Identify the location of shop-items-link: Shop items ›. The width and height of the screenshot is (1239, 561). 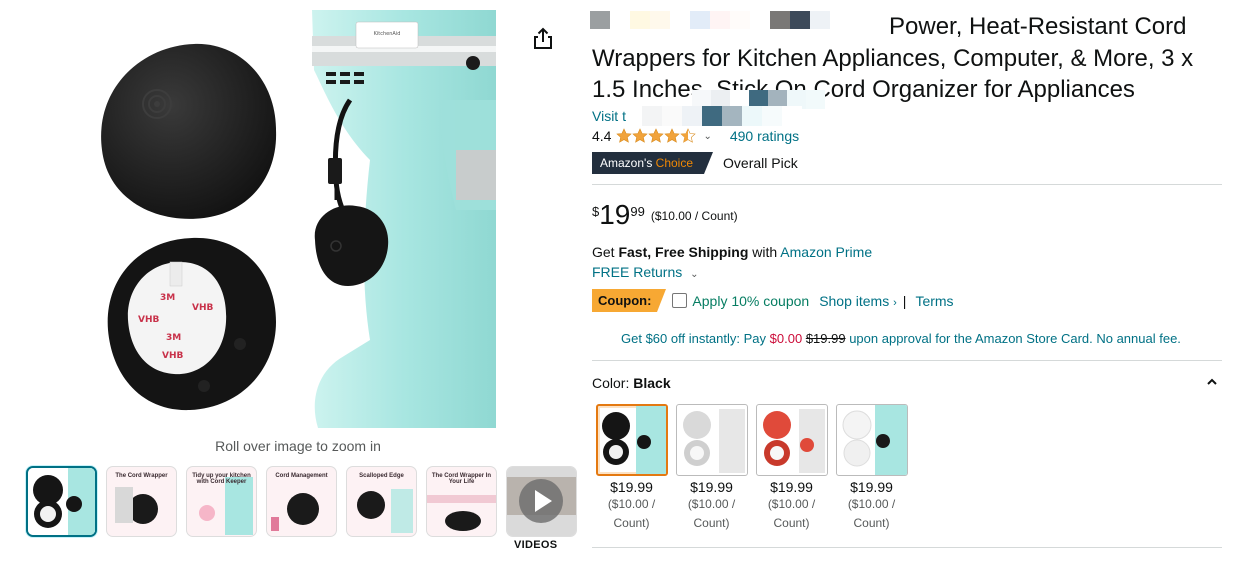
(858, 301).